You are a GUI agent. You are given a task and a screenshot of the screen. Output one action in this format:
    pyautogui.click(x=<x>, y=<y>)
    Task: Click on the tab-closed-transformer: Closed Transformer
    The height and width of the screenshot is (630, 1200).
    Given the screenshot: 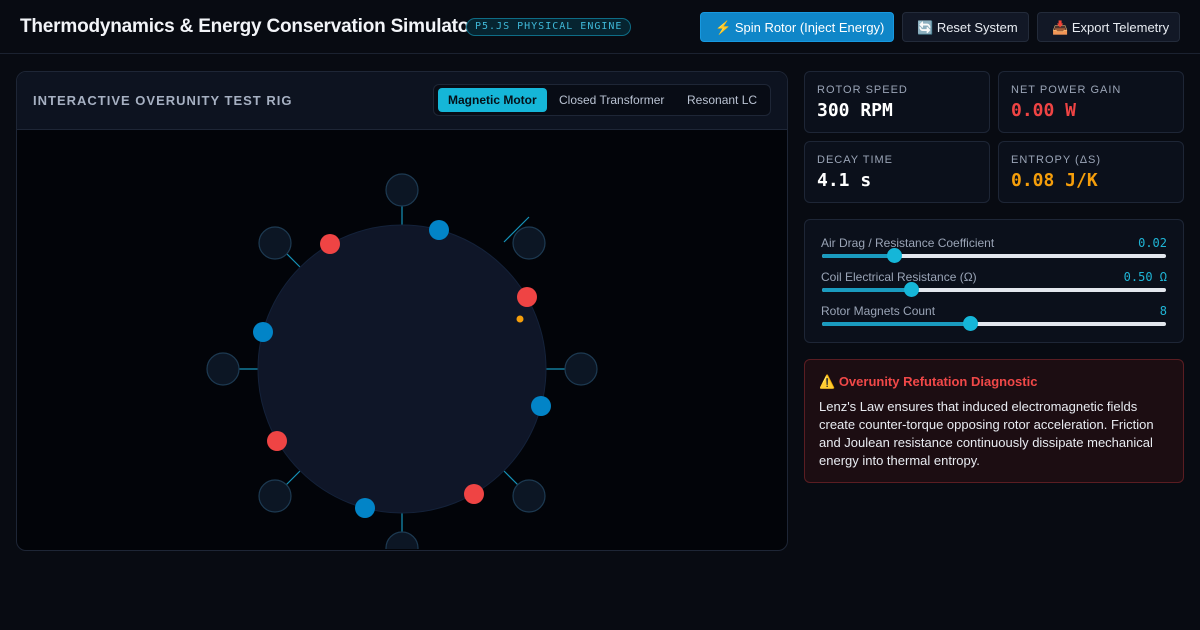 What is the action you would take?
    pyautogui.click(x=611, y=100)
    